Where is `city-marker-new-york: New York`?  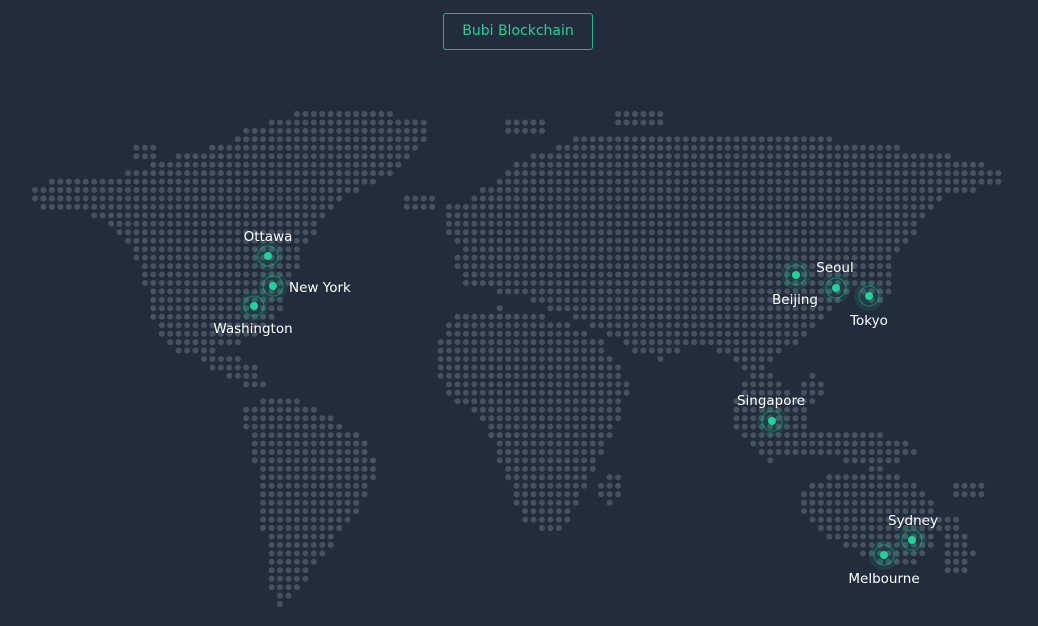
city-marker-new-york: New York is located at coordinates (304, 286).